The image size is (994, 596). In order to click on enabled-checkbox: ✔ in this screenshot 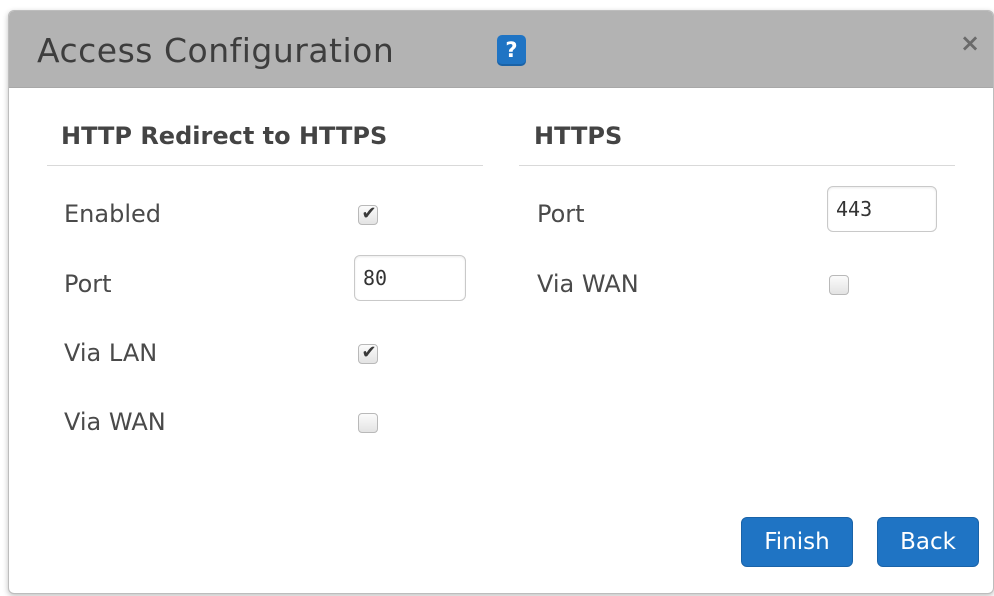, I will do `click(368, 214)`.